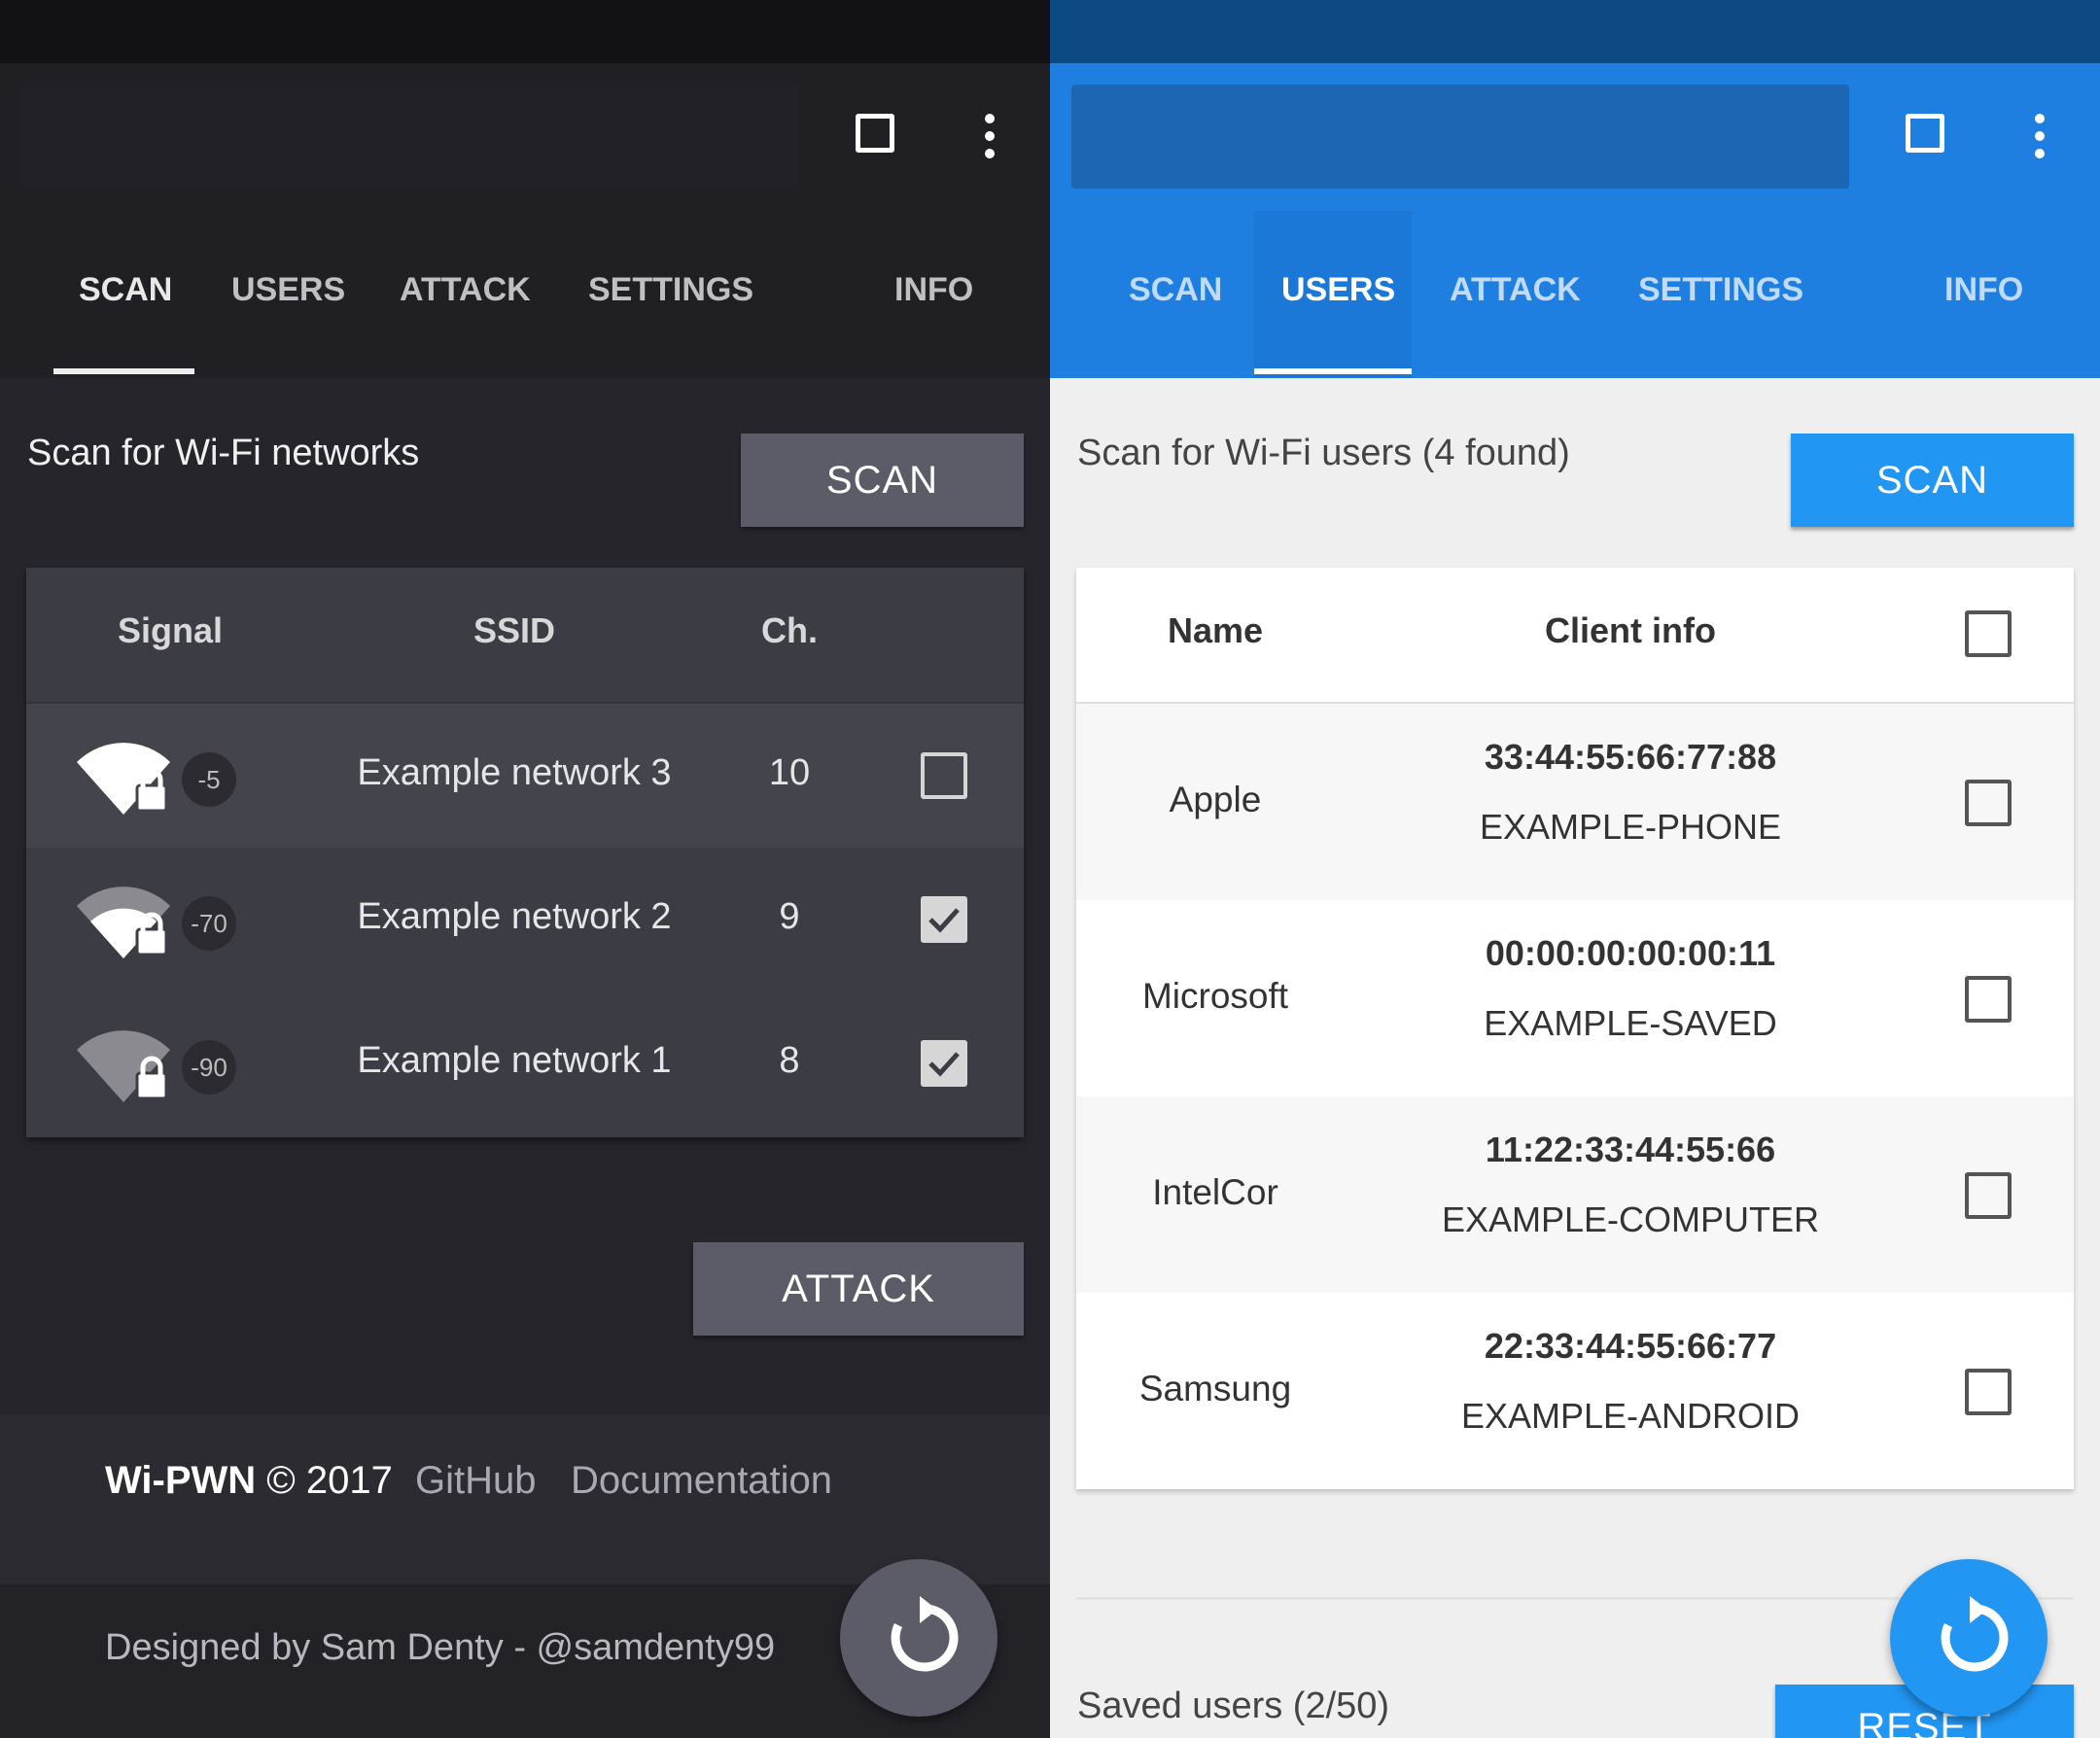 The height and width of the screenshot is (1738, 2100). I want to click on hostname: EXAMPLE-COMPUTER, so click(1630, 1219).